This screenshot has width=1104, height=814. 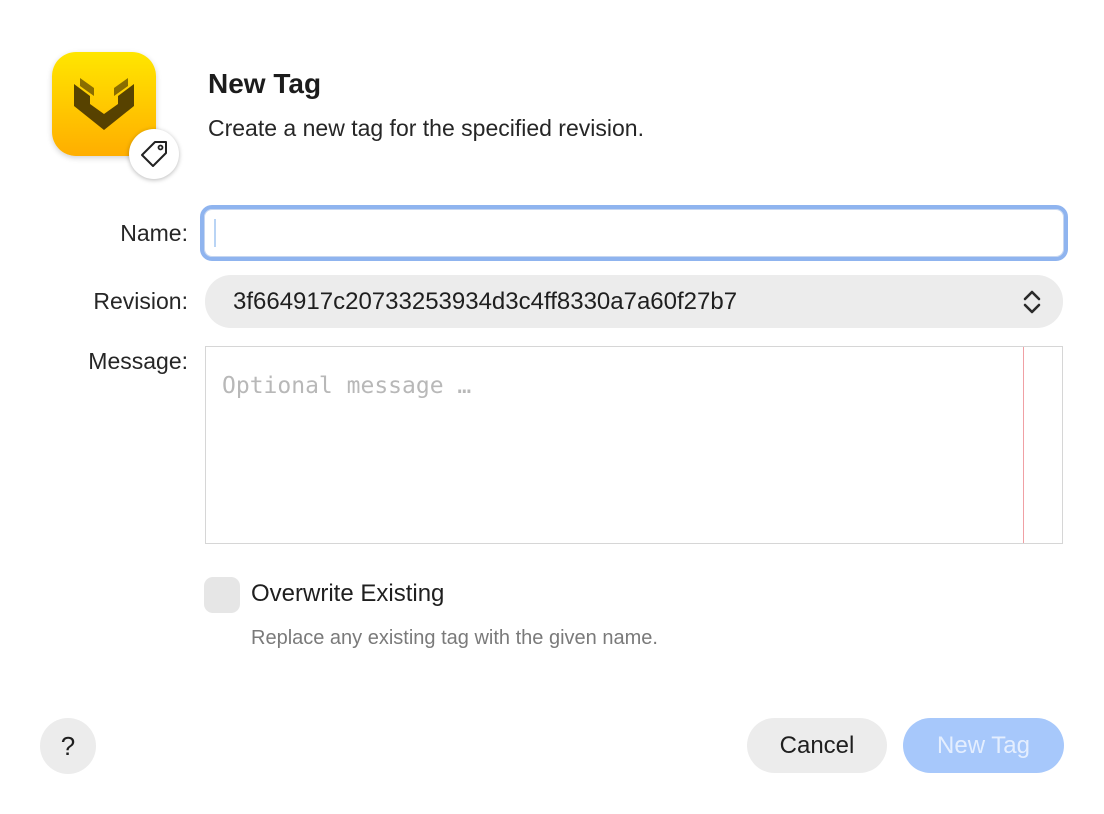 I want to click on tag-badge, so click(x=154, y=154).